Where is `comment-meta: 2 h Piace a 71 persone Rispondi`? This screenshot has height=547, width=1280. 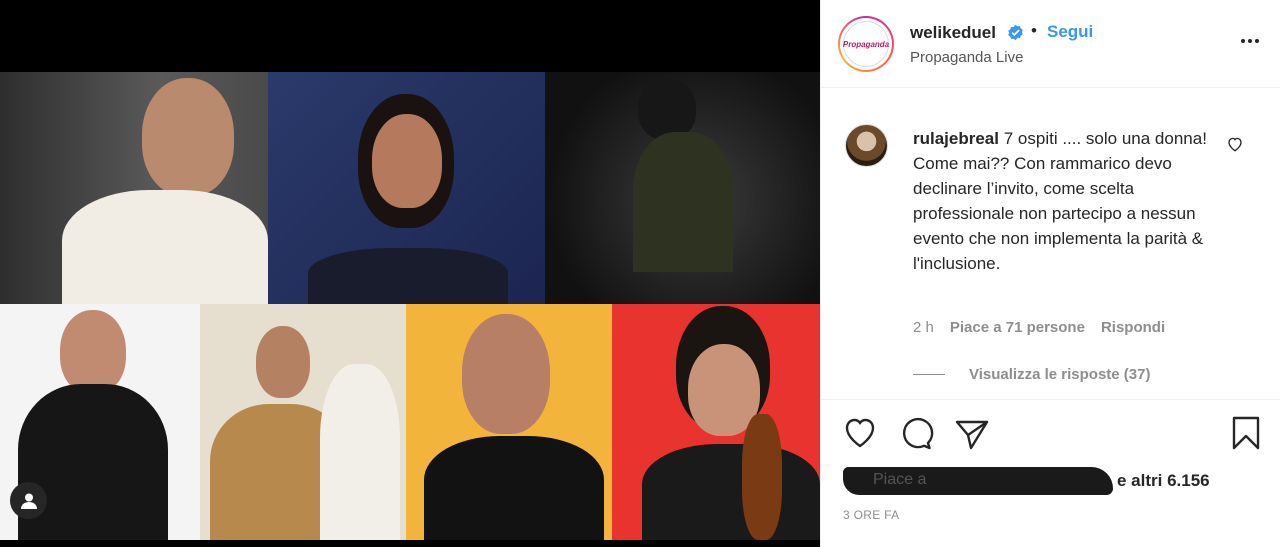
comment-meta: 2 h Piace a 71 persone Rispondi is located at coordinates (1039, 327).